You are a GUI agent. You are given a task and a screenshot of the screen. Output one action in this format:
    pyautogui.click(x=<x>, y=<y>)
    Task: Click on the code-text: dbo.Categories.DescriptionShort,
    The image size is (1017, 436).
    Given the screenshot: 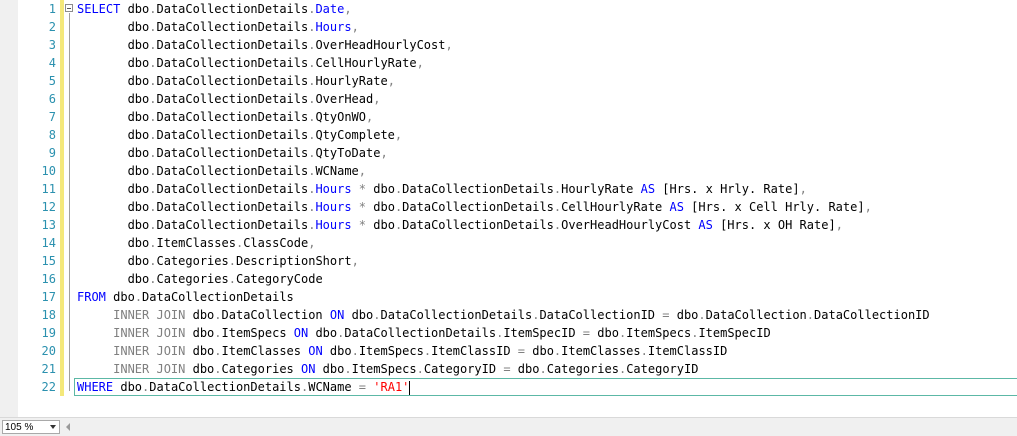 What is the action you would take?
    pyautogui.click(x=218, y=261)
    